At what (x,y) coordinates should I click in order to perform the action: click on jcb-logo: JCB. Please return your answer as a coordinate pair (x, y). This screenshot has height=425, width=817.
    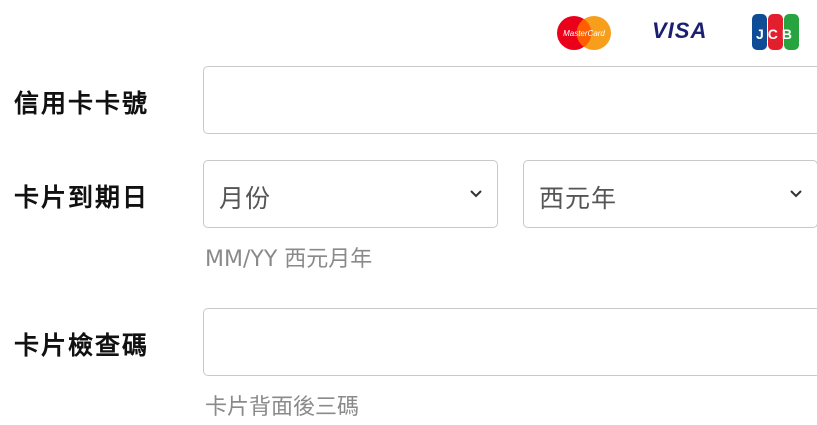
    Looking at the image, I should click on (775, 32).